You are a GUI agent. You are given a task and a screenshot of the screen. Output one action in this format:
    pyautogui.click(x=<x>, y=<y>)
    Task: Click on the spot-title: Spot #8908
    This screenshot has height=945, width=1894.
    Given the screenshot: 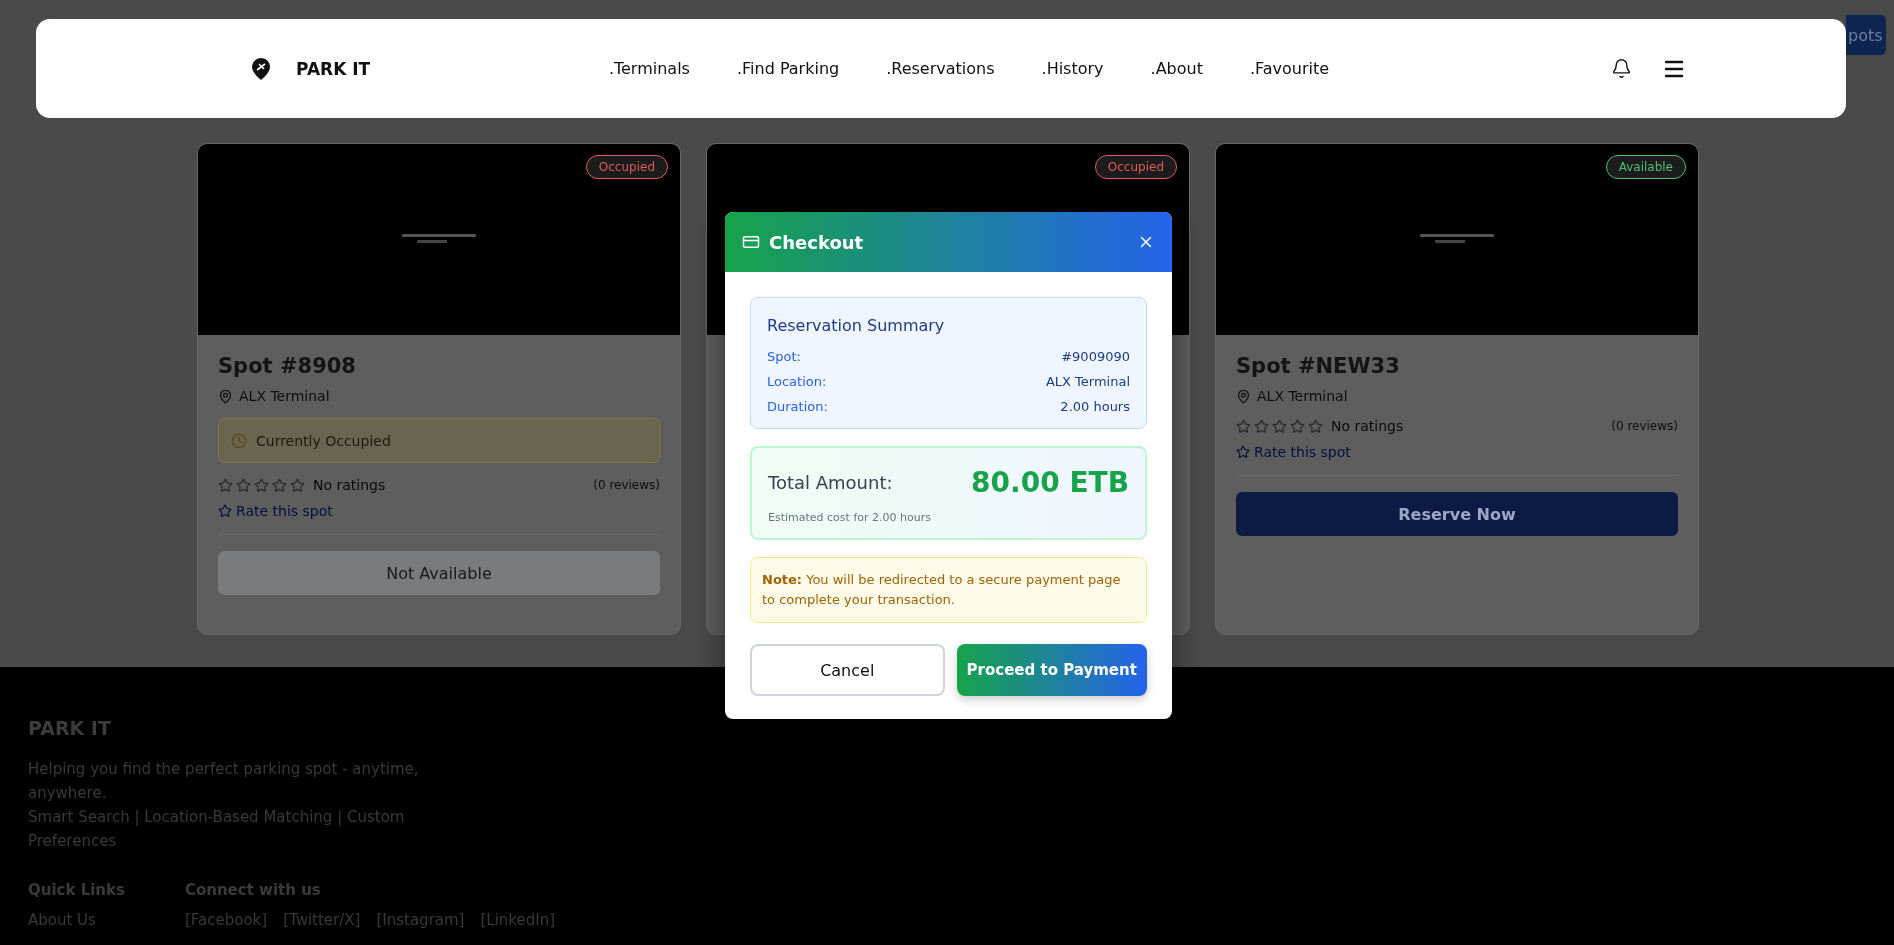 What is the action you would take?
    pyautogui.click(x=287, y=366)
    